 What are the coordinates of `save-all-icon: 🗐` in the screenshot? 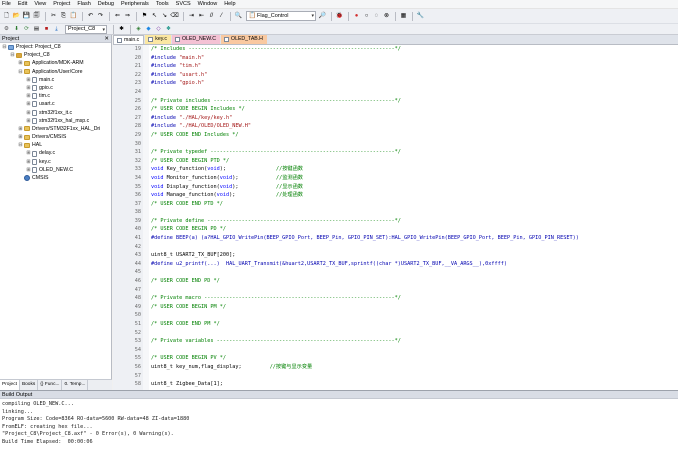 It's located at (36, 16).